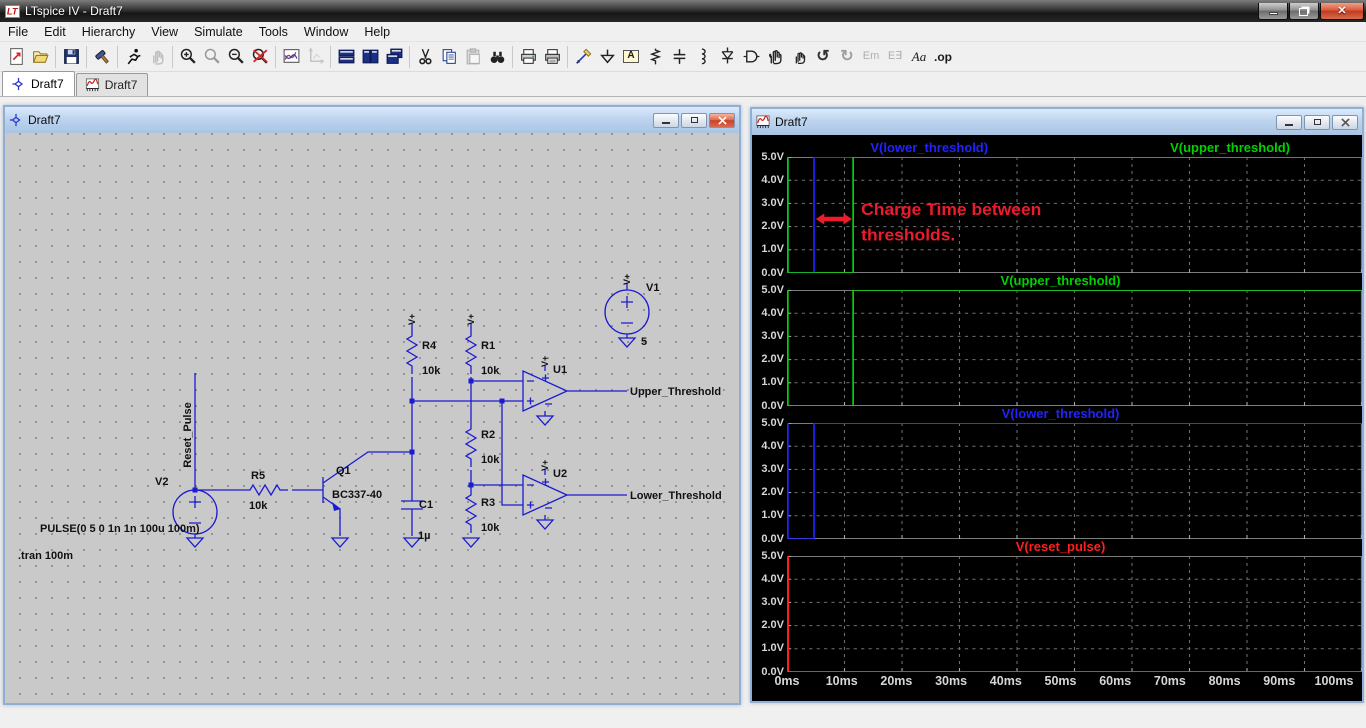  I want to click on waveform-close-button, so click(1345, 122).